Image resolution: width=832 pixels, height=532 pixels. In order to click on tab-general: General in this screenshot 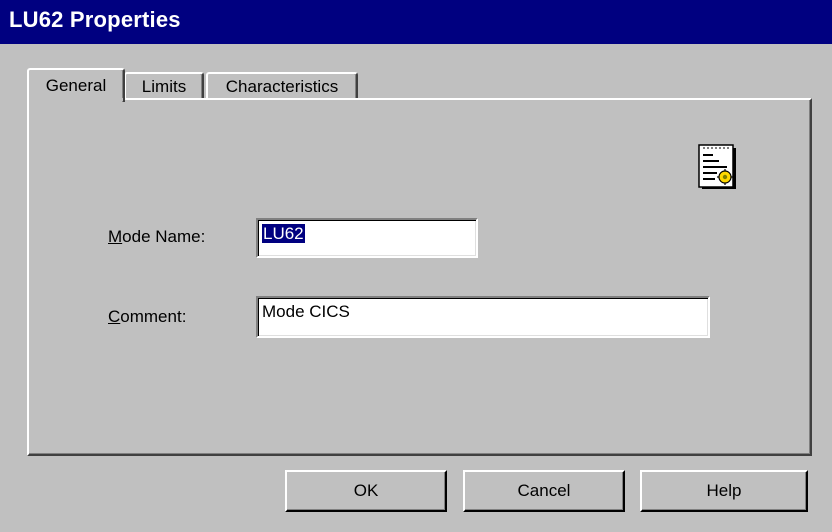, I will do `click(76, 85)`.